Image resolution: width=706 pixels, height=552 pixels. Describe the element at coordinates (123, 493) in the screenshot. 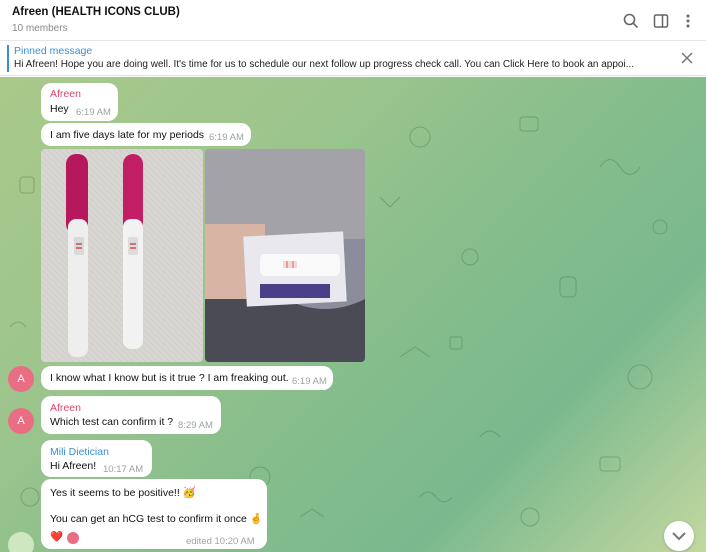

I see `message-text-line1: Yes it seems to be positive!! 🥳` at that location.